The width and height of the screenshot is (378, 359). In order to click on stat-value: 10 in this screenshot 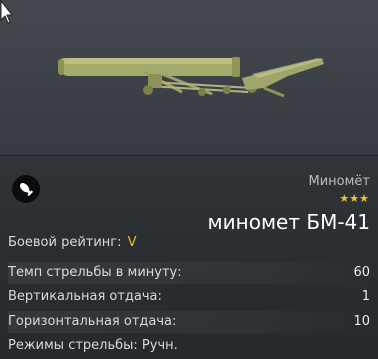, I will do `click(361, 321)`.